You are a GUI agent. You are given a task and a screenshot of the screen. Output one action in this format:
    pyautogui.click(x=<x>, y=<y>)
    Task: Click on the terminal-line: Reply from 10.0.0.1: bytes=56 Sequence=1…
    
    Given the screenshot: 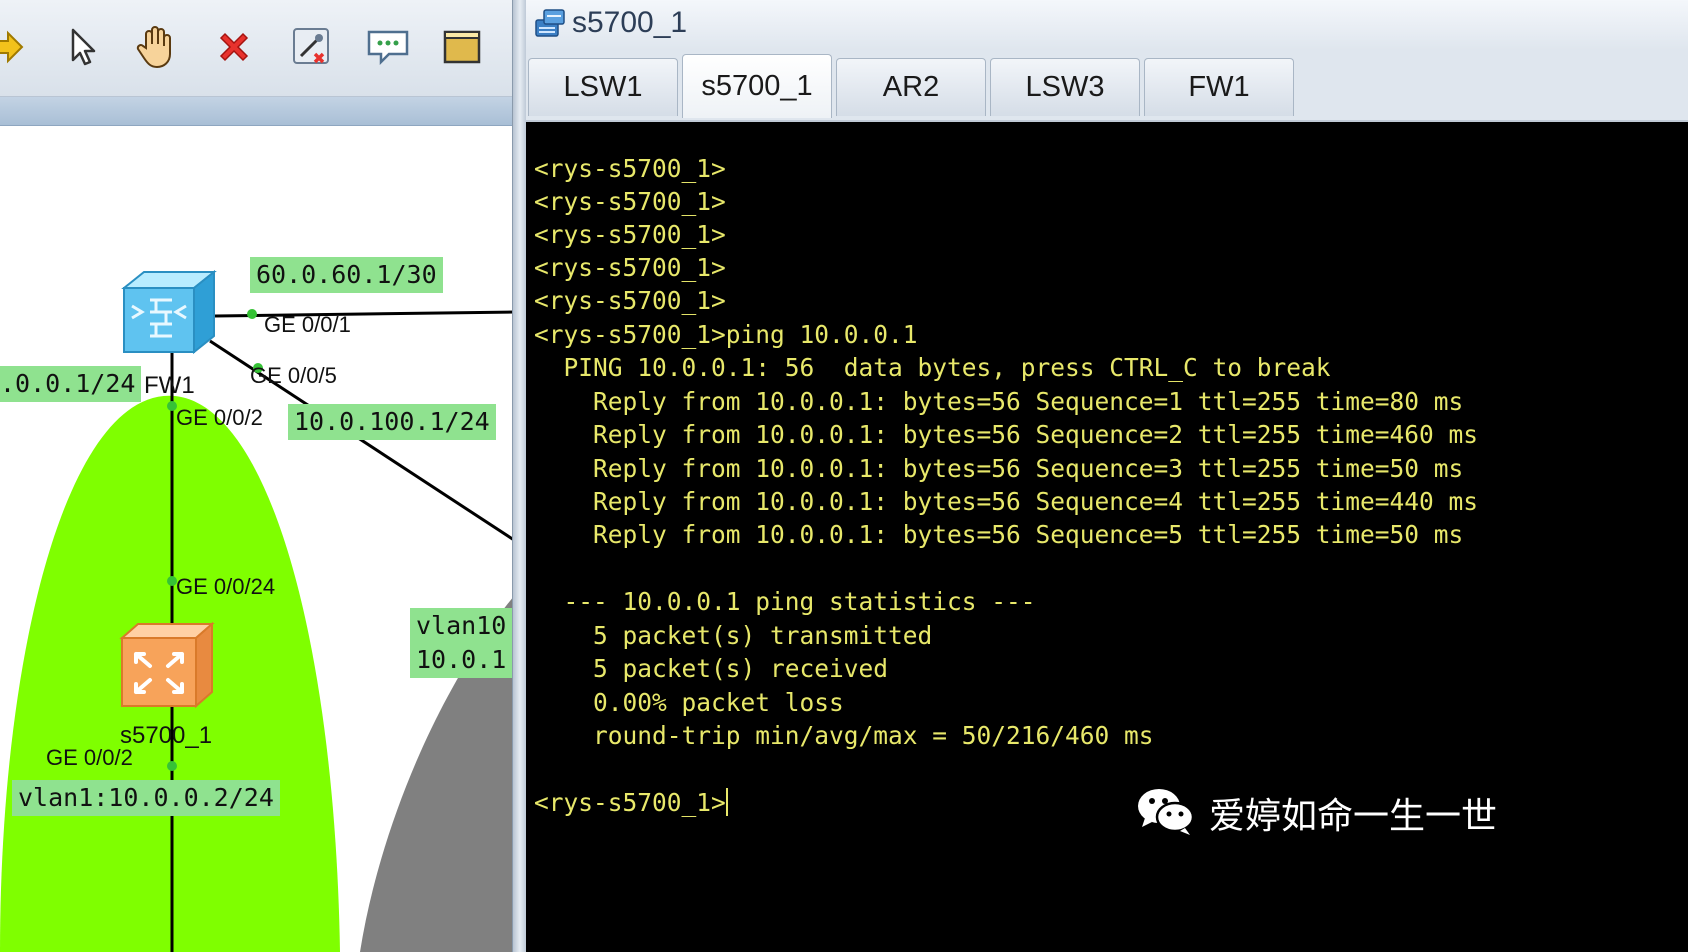 What is the action you would take?
    pyautogui.click(x=999, y=401)
    